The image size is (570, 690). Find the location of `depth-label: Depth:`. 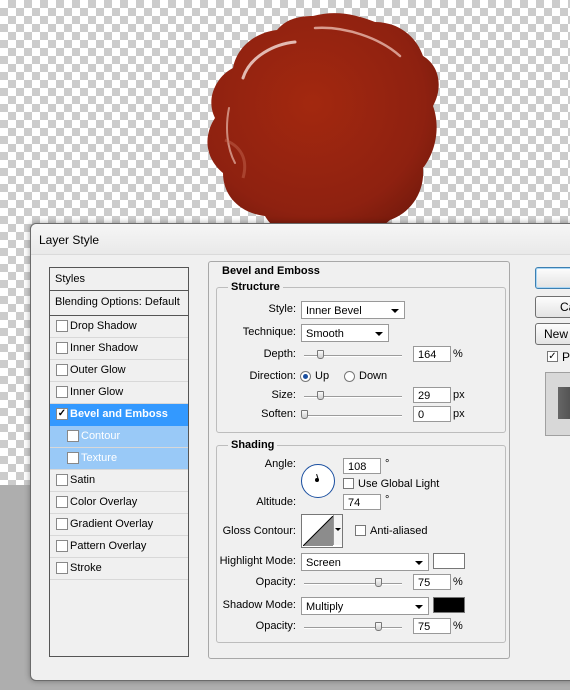

depth-label: Depth: is located at coordinates (279, 354).